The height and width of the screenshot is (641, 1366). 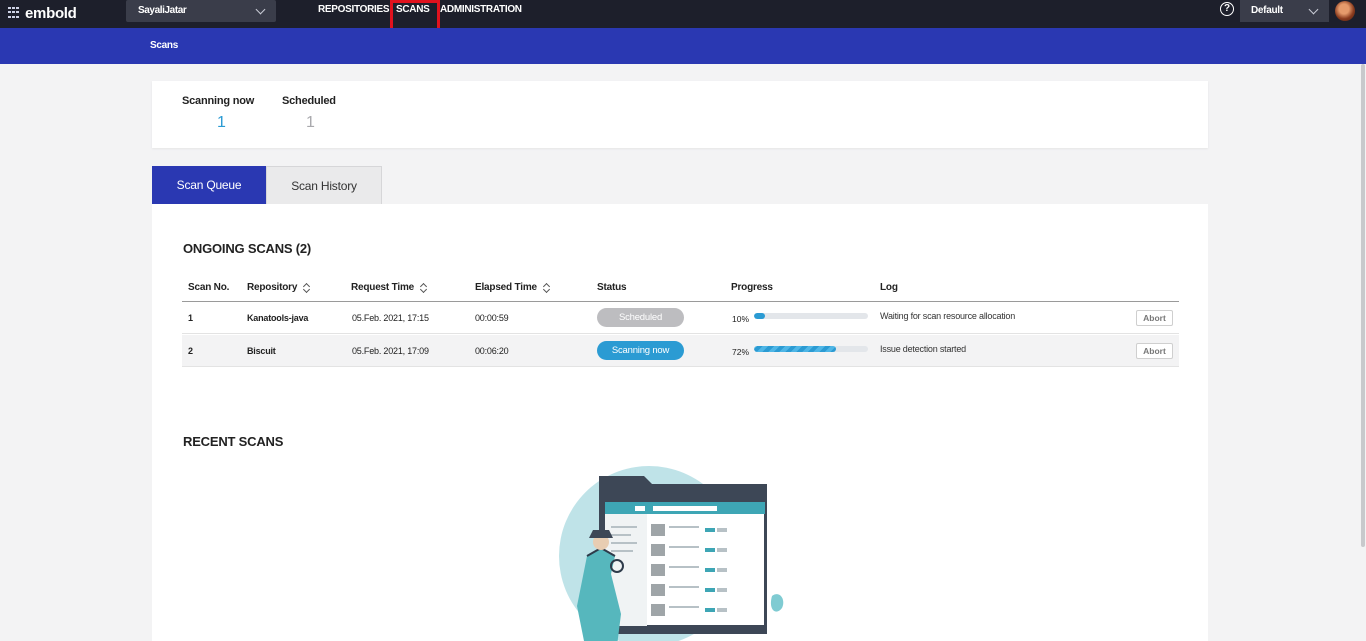 I want to click on column-label: Status, so click(x=612, y=287).